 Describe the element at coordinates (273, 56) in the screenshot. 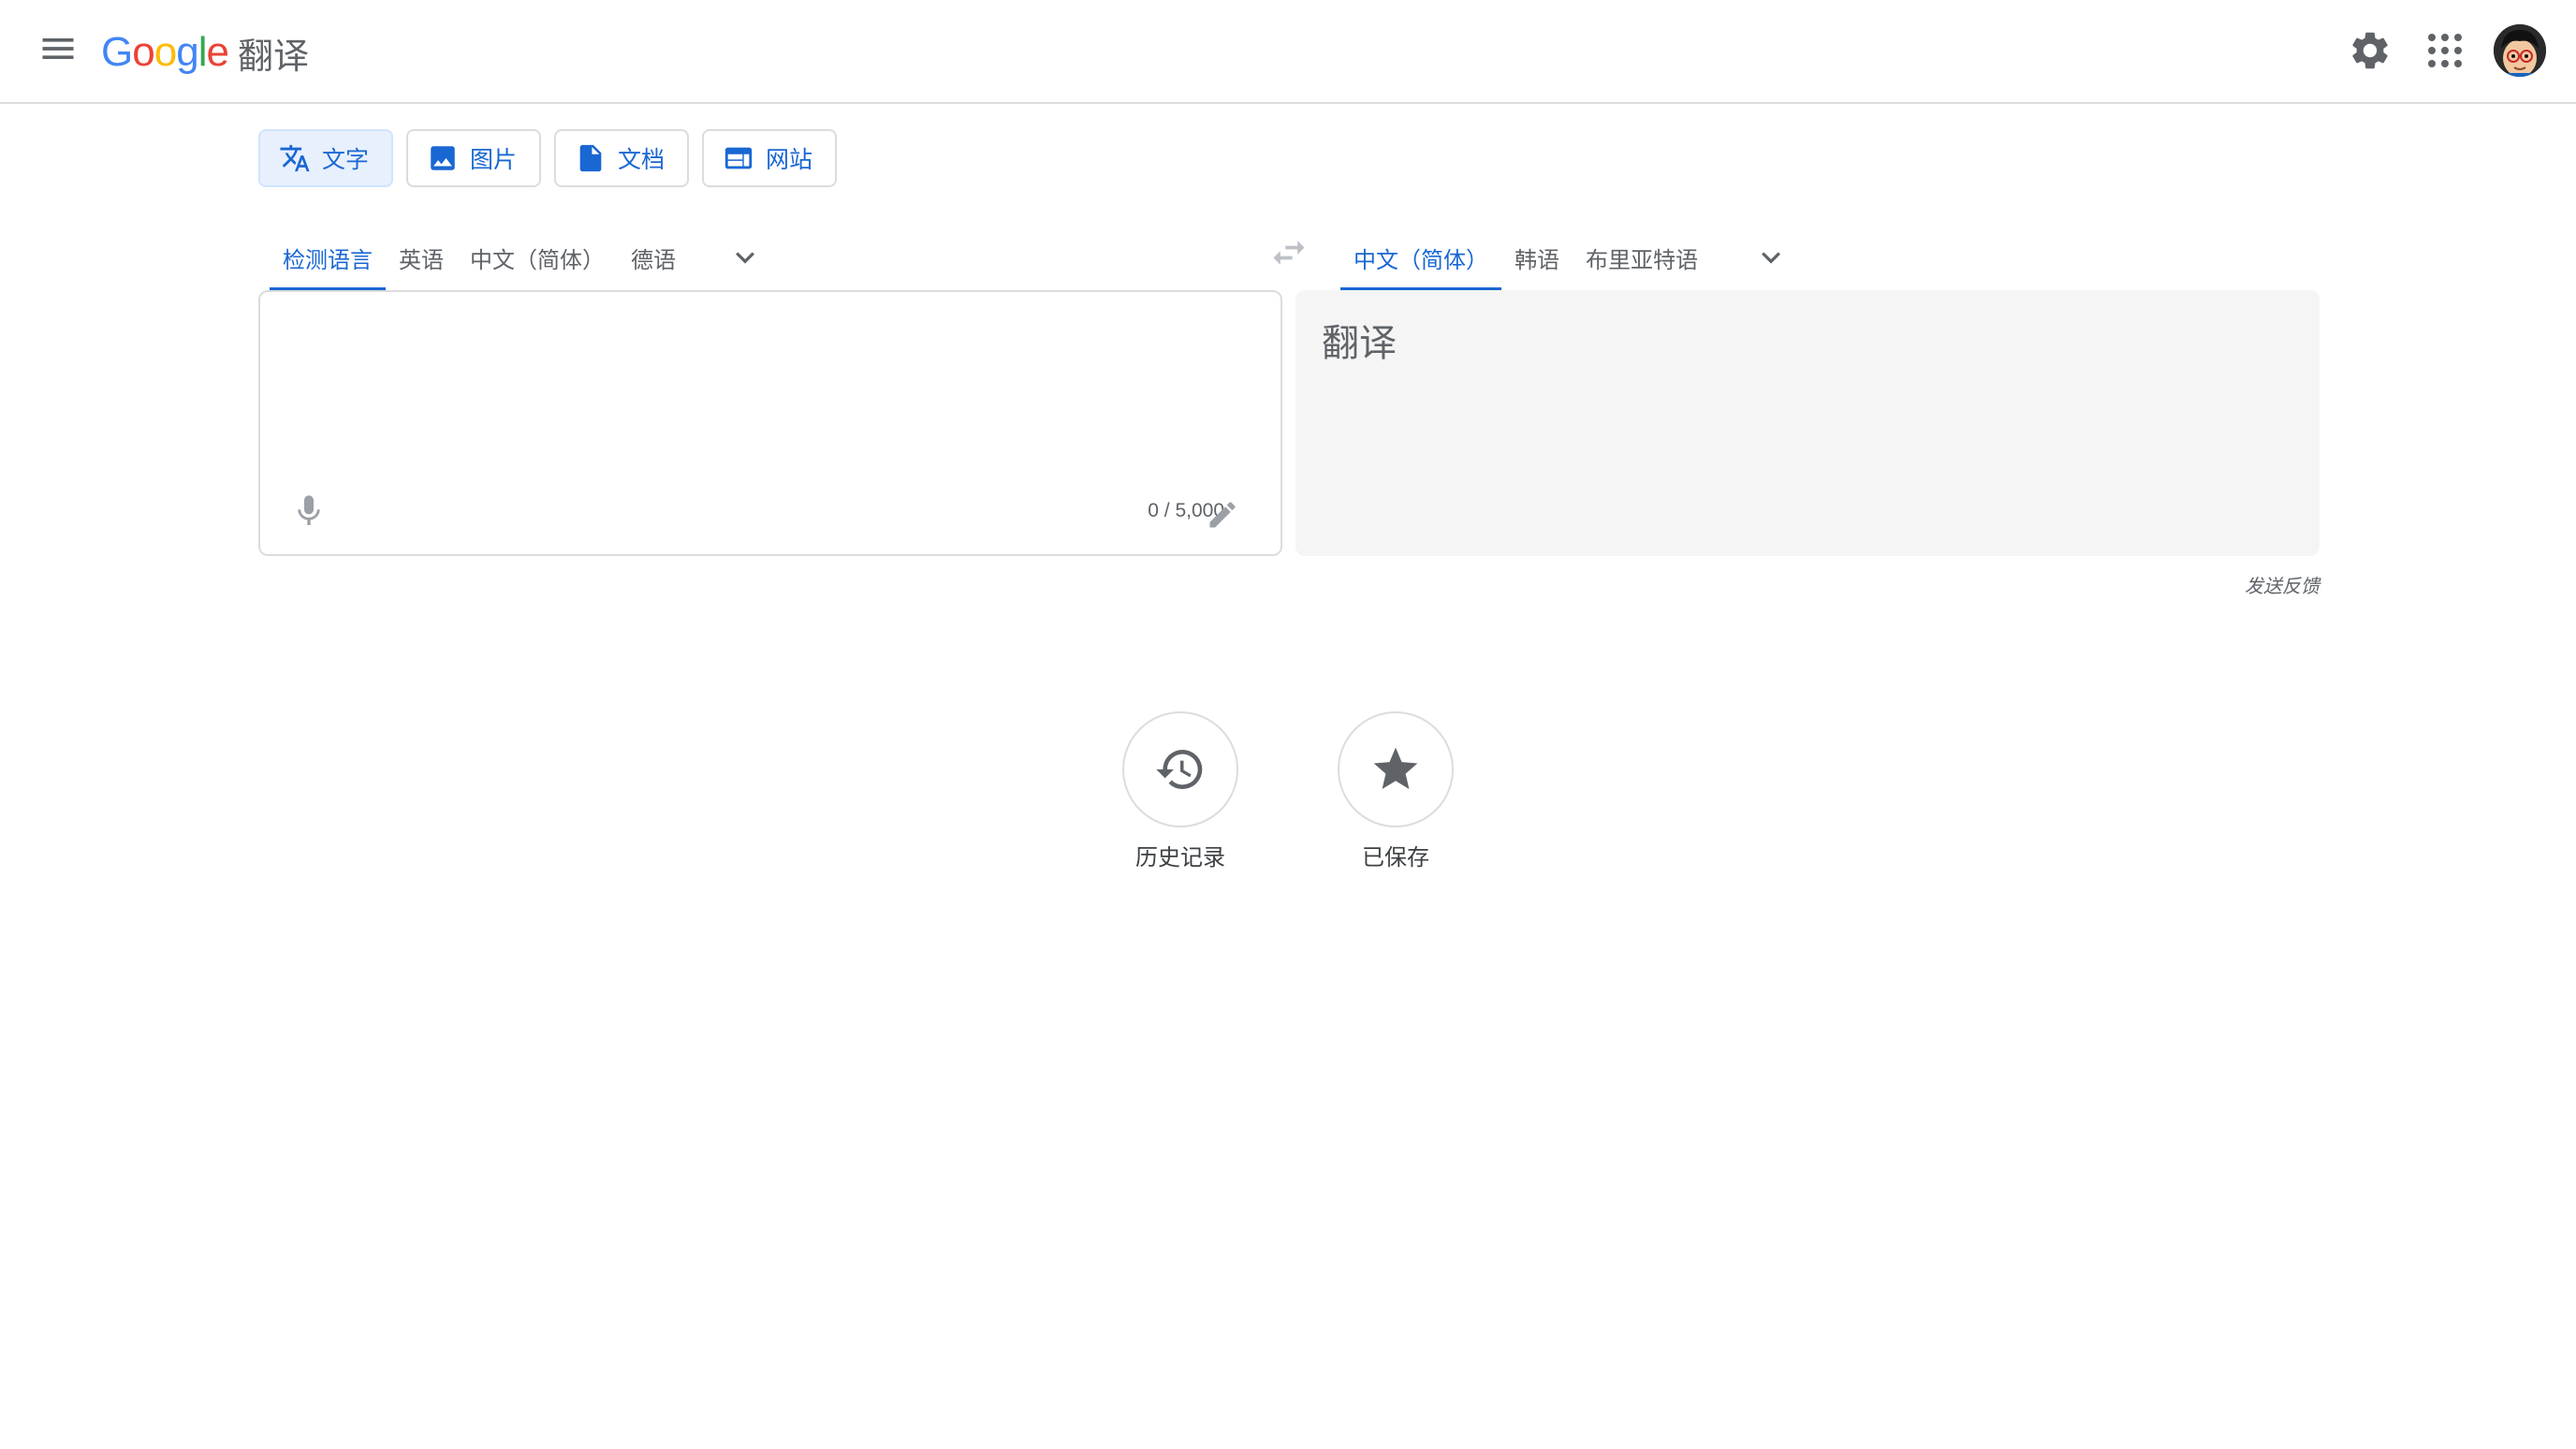

I see `logo-product-name: 翻译` at that location.